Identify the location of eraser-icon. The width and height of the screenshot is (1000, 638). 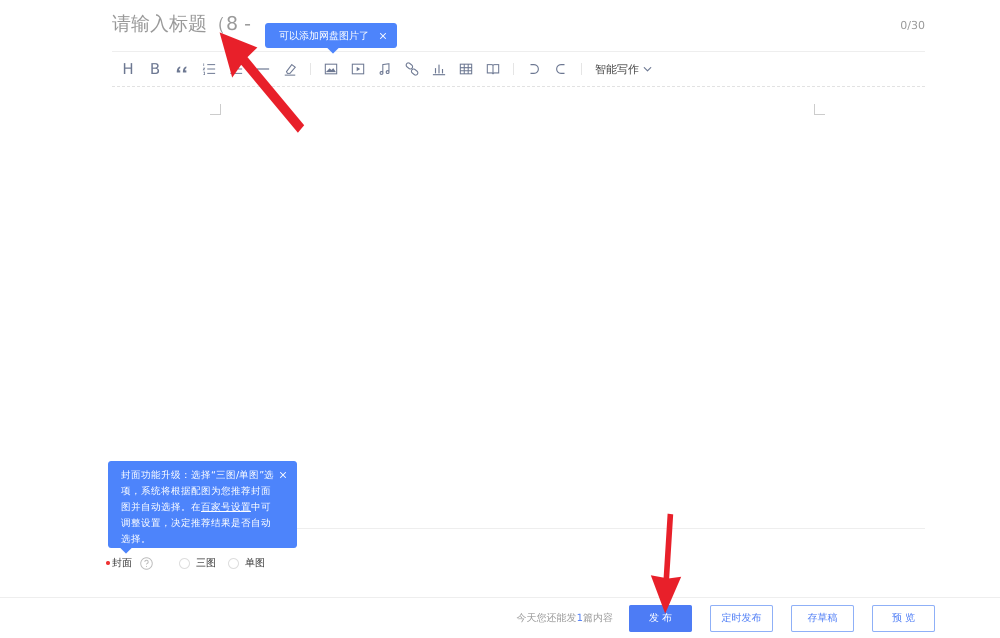
(290, 69).